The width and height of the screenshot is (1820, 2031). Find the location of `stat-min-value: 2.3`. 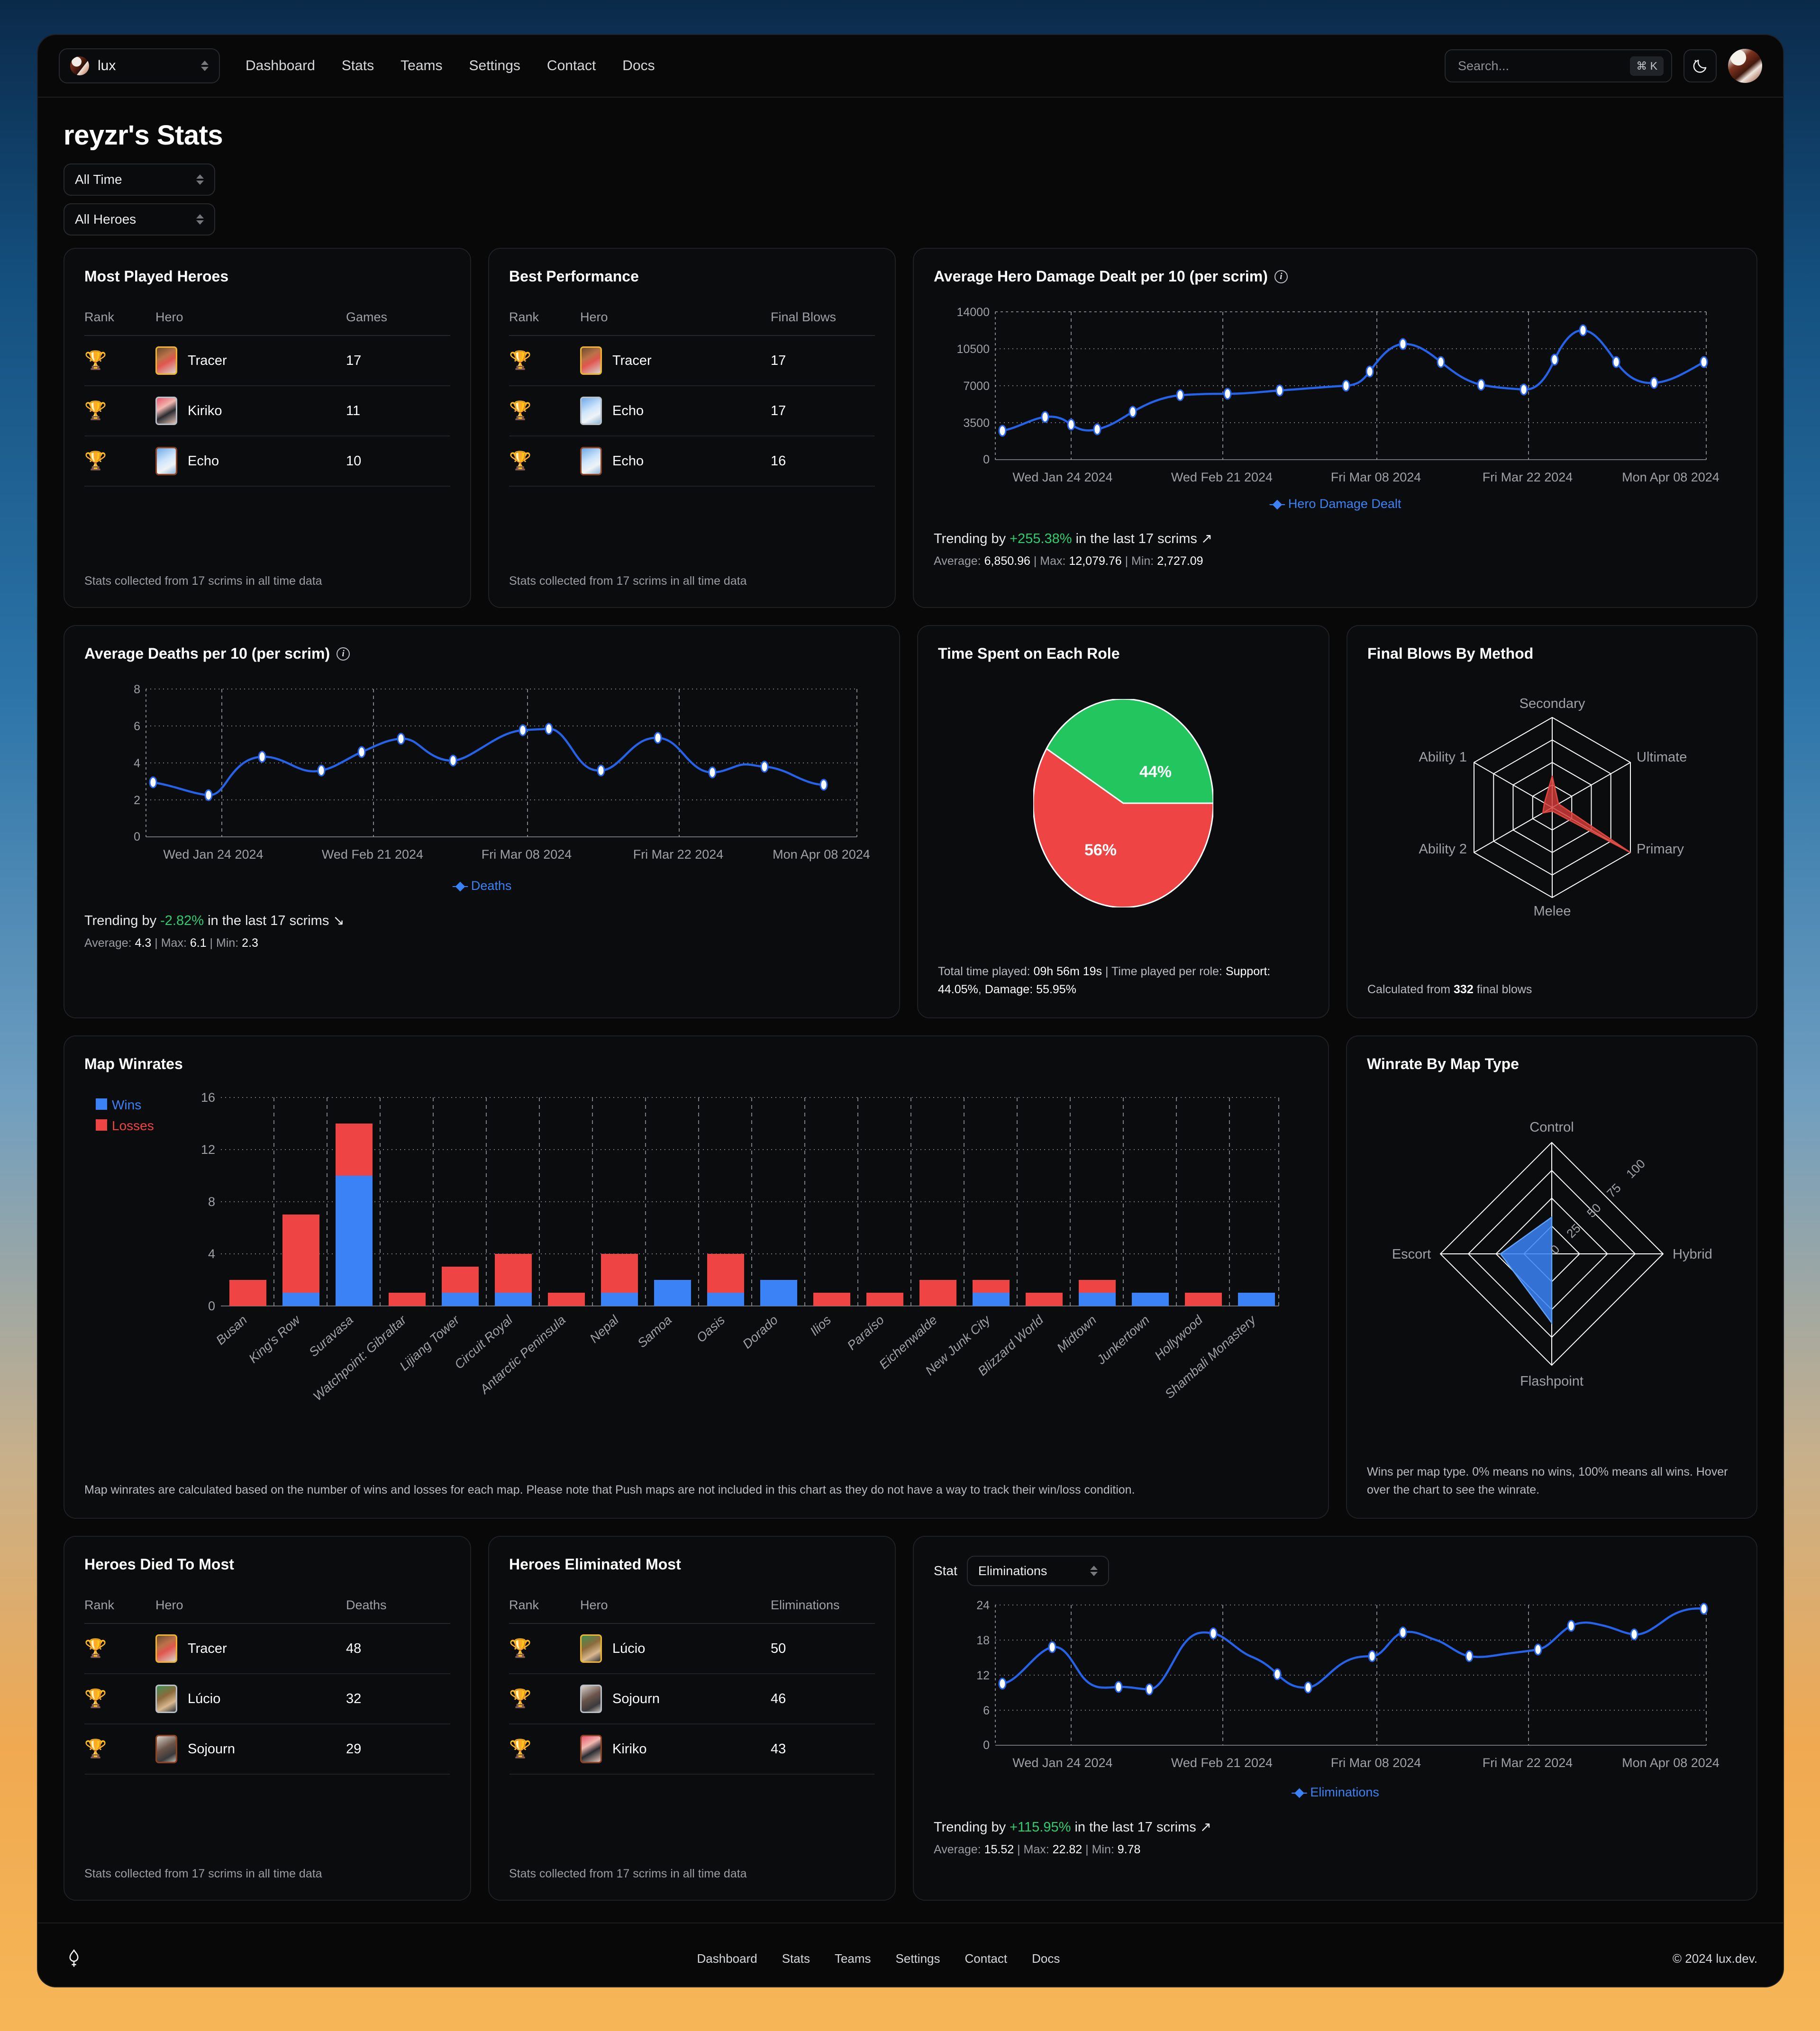

stat-min-value: 2.3 is located at coordinates (250, 943).